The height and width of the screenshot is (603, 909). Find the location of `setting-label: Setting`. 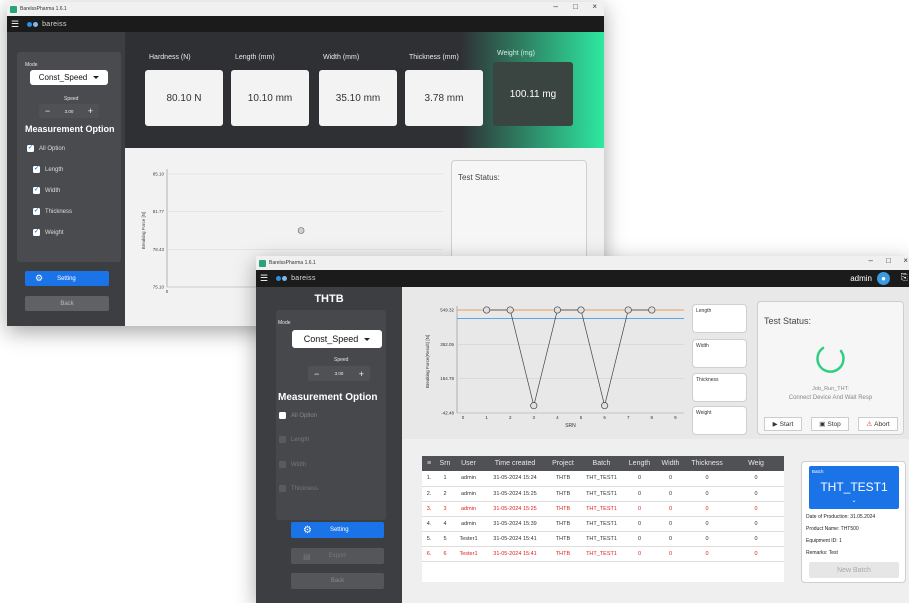

setting-label: Setting is located at coordinates (339, 530).